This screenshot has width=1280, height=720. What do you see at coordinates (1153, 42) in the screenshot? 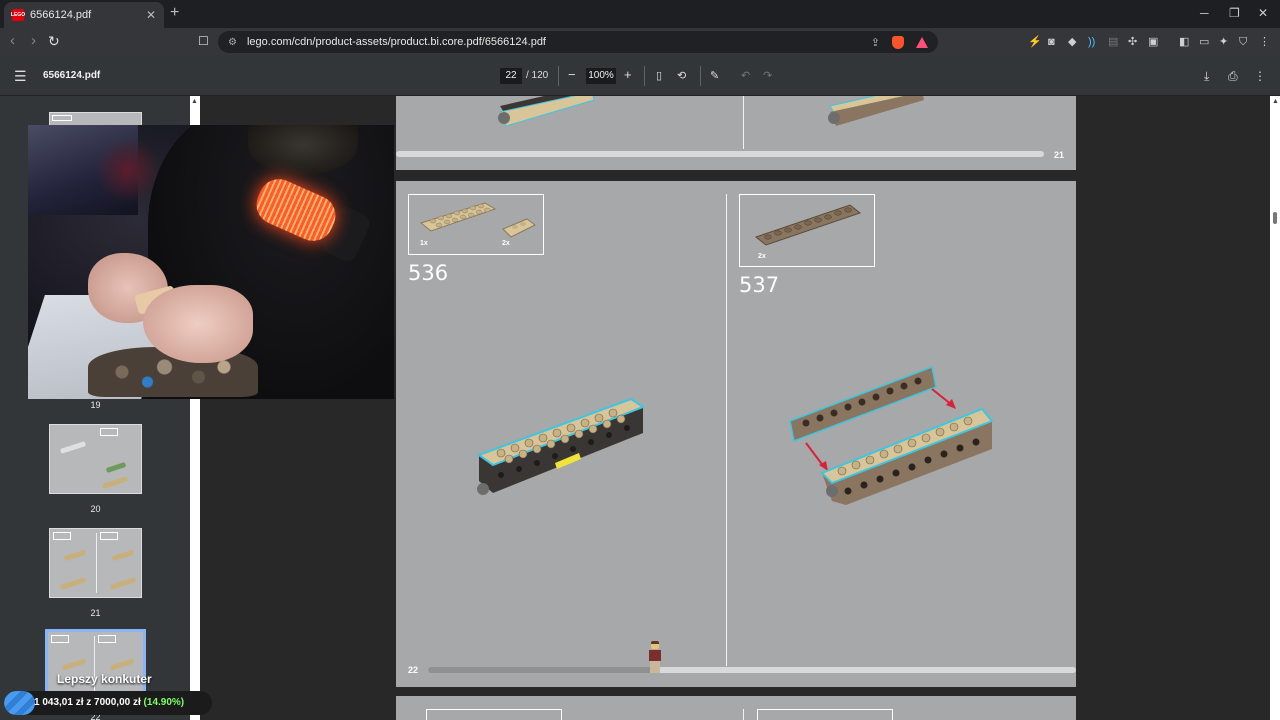
I see `screenshot-icon: ▣` at bounding box center [1153, 42].